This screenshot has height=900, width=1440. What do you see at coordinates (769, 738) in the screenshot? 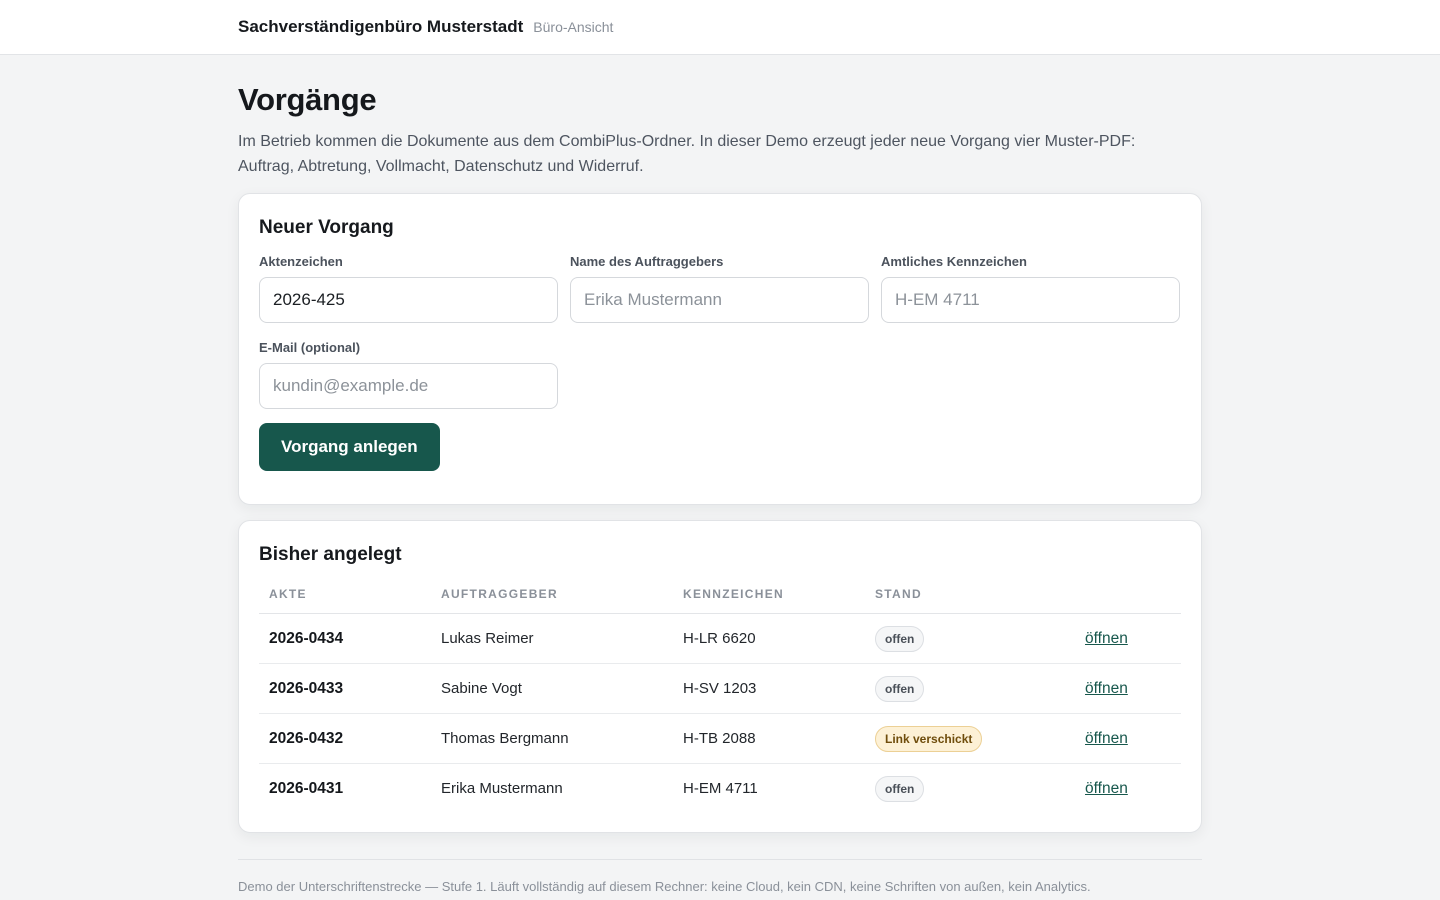
I see `row-kennzeichen: H-TB 2088` at bounding box center [769, 738].